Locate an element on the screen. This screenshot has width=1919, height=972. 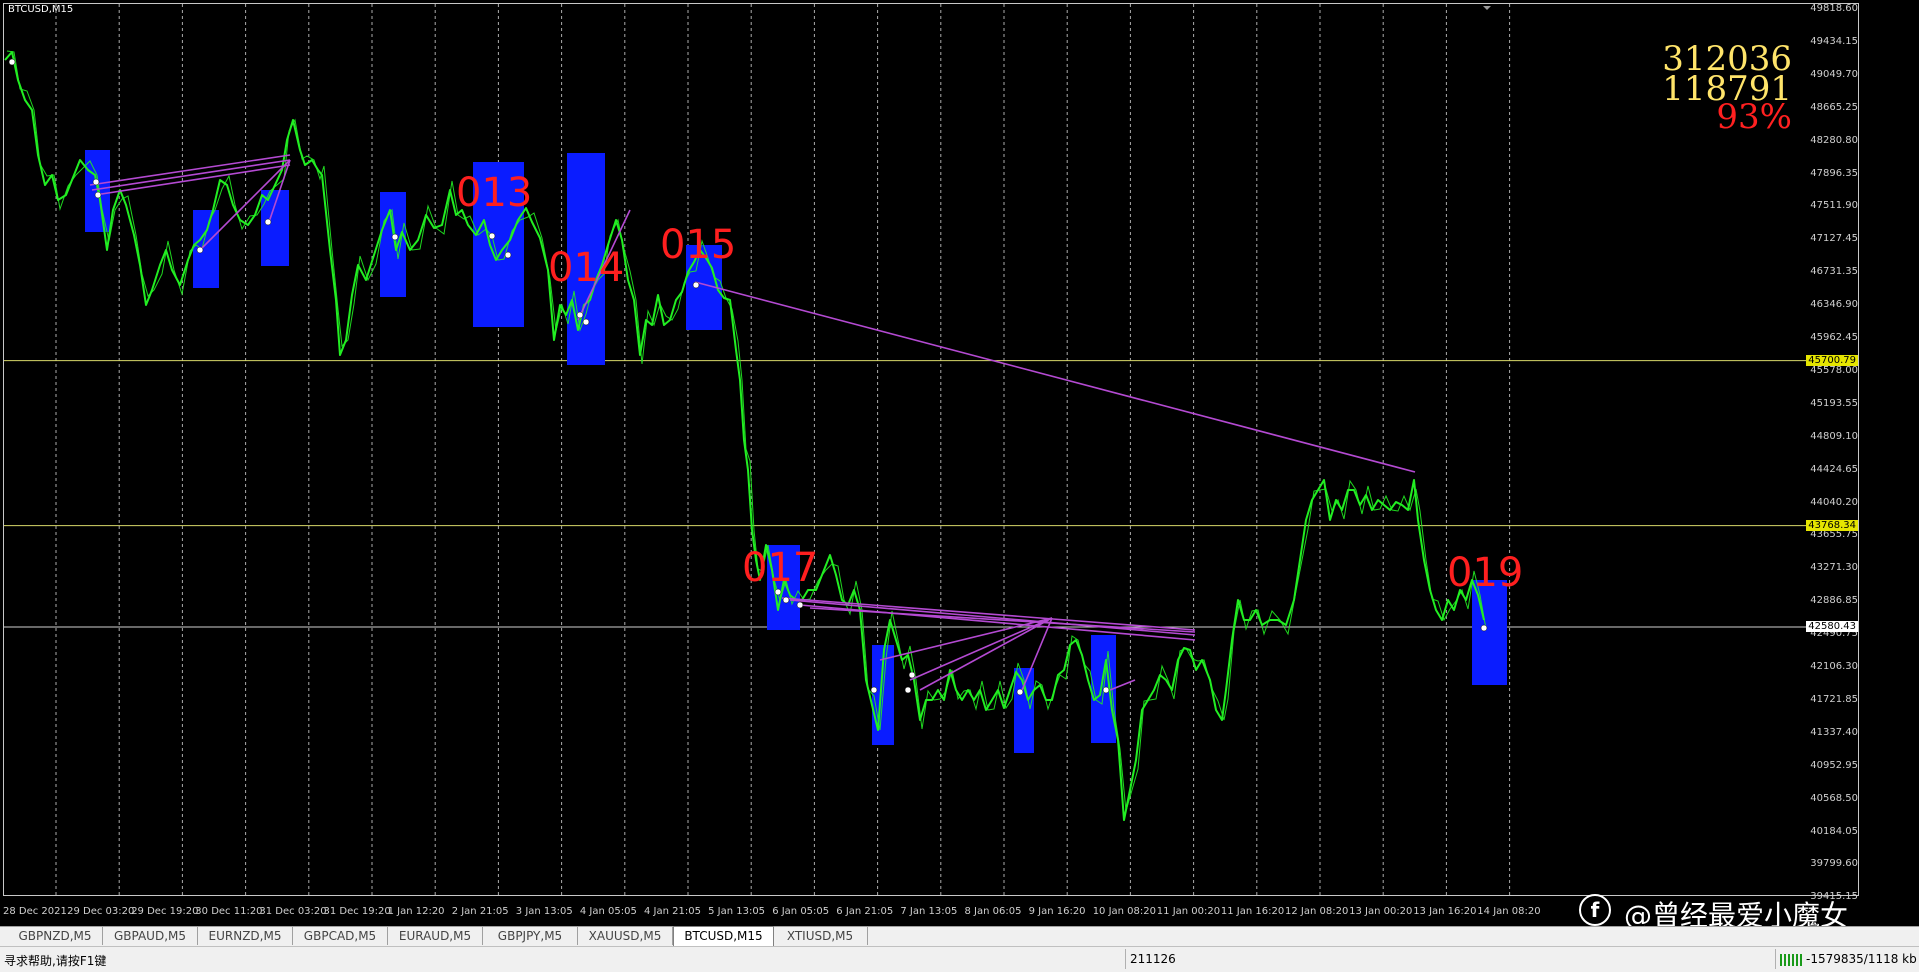
time-tick-label: 31 Dec 03:20 is located at coordinates (293, 911).